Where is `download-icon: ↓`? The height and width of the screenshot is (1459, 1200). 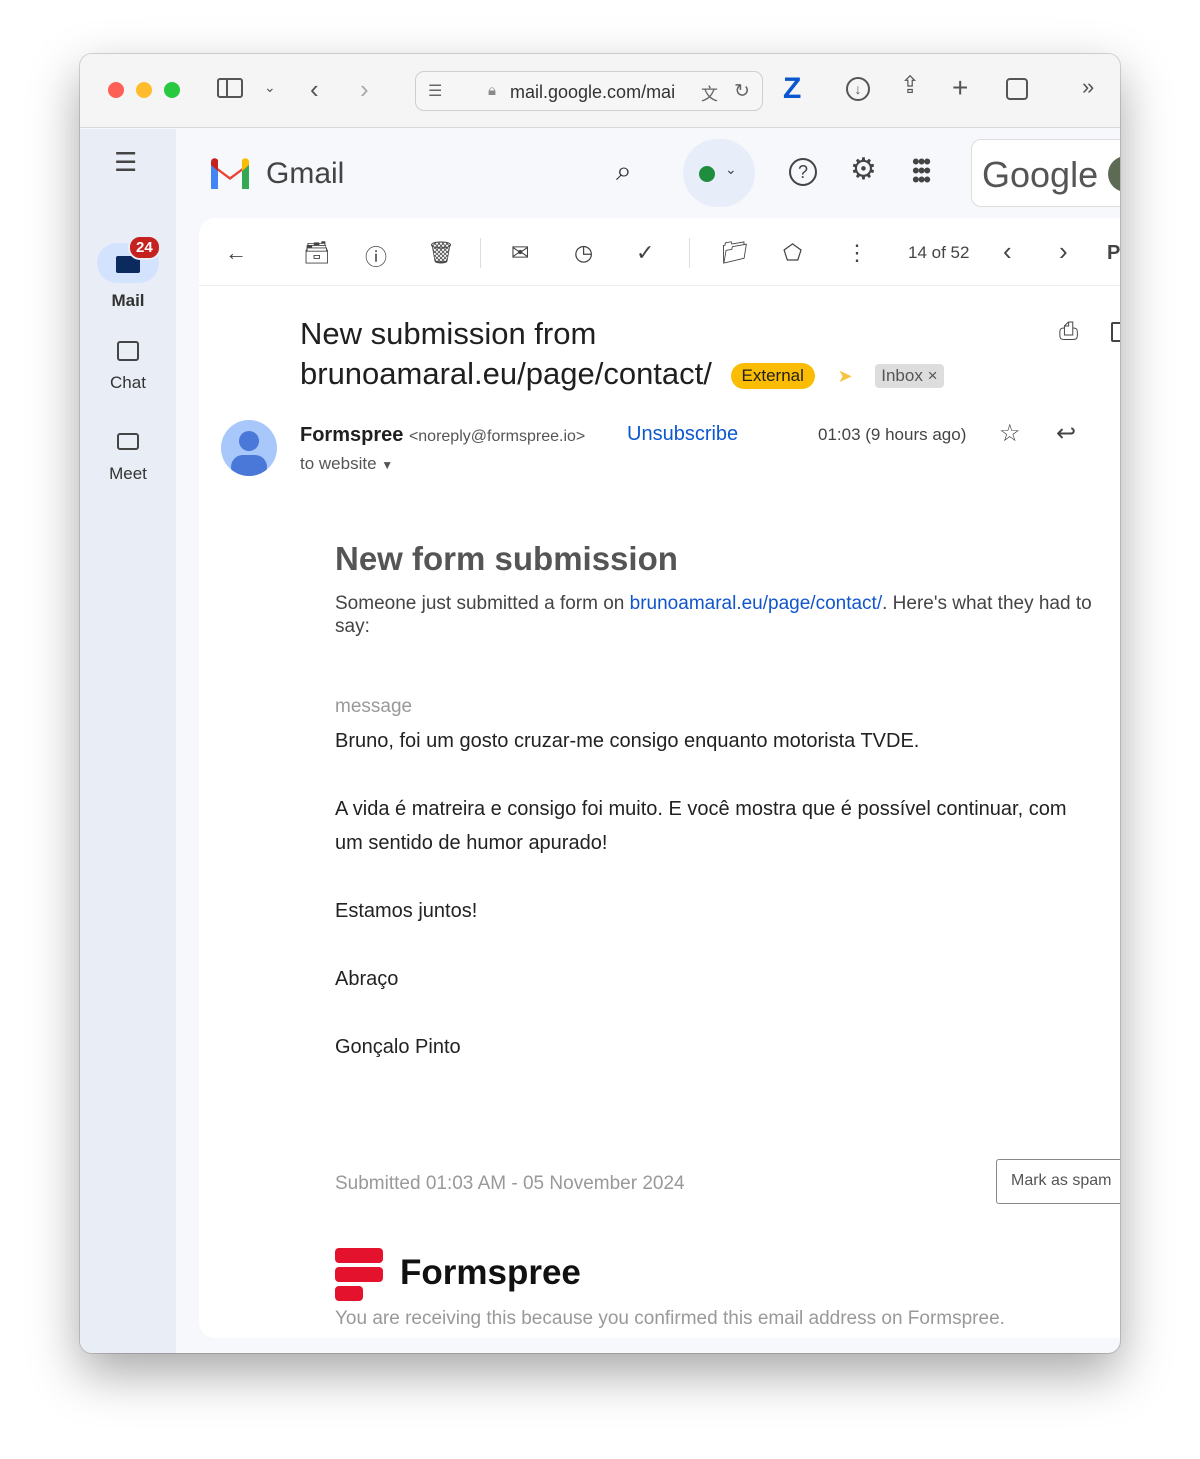 download-icon: ↓ is located at coordinates (858, 89).